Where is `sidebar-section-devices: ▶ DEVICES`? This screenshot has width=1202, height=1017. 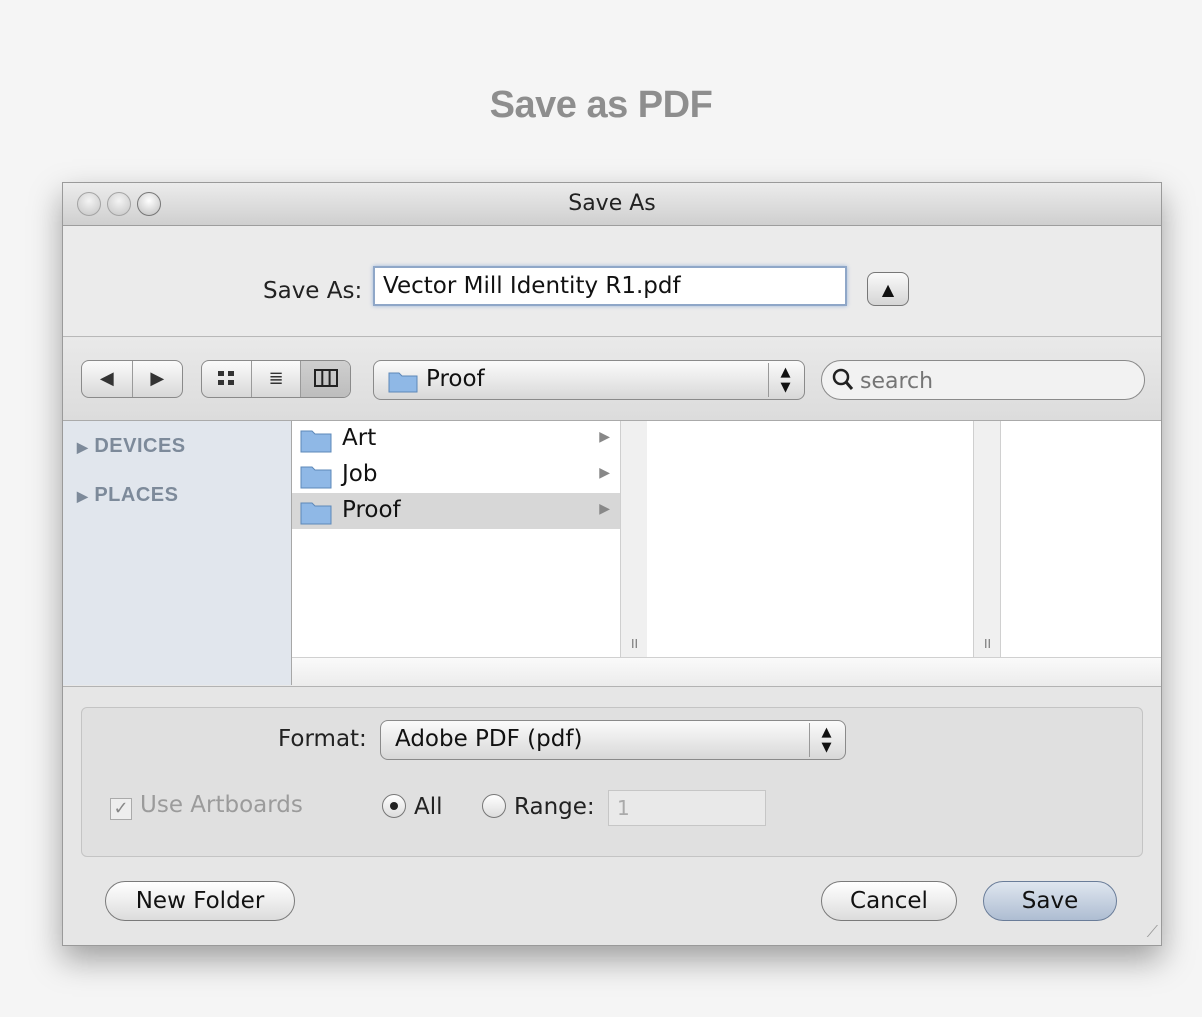
sidebar-section-devices: ▶ DEVICES is located at coordinates (131, 446).